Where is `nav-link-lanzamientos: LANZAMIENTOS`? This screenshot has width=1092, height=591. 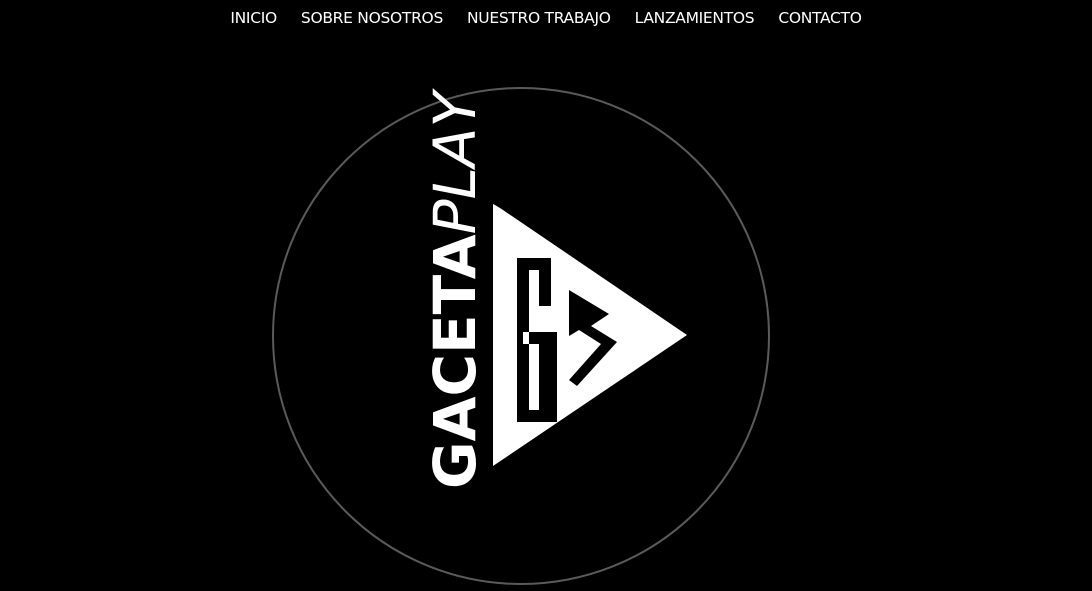
nav-link-lanzamientos: LANZAMIENTOS is located at coordinates (695, 18).